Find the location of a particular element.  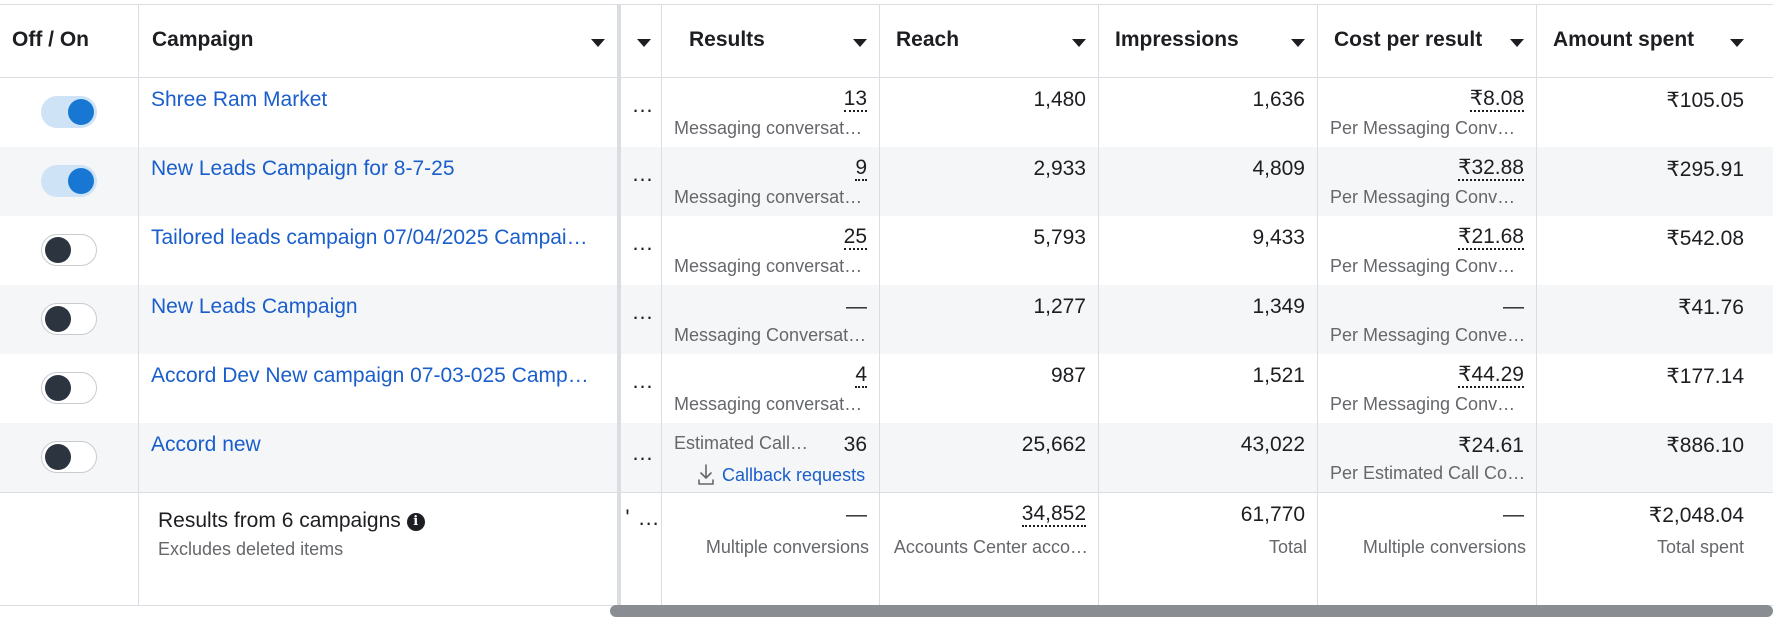

reach-value: 987 is located at coordinates (1068, 375).